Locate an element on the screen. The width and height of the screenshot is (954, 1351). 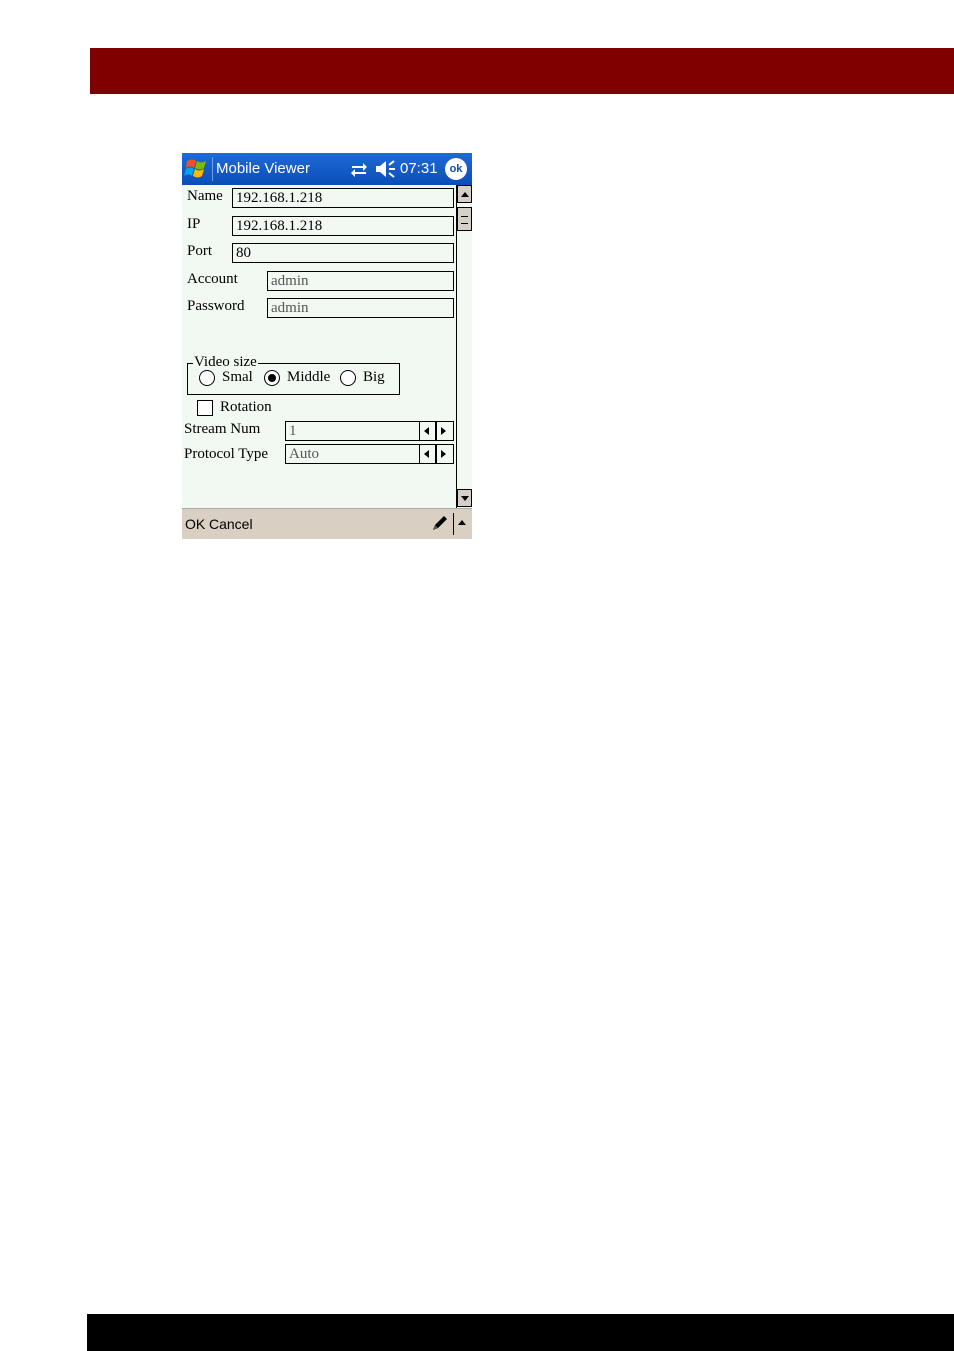
password-field: admin is located at coordinates (360, 308).